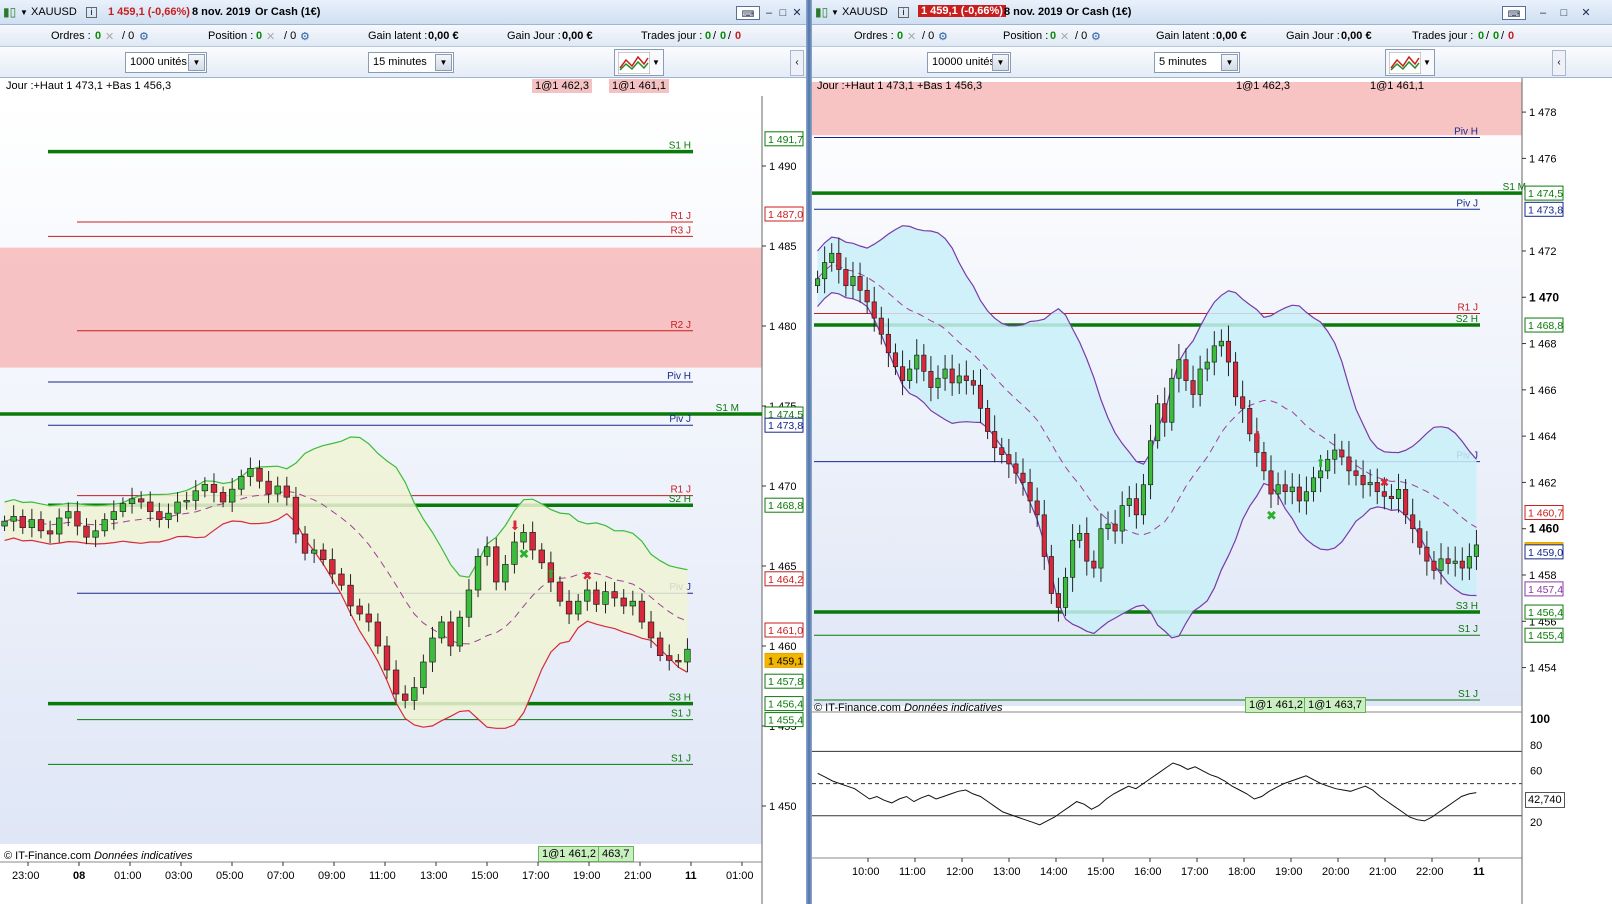 The height and width of the screenshot is (904, 1612). Describe the element at coordinates (1545, 210) in the screenshot. I see `price-tag-label: 1 473,8` at that location.